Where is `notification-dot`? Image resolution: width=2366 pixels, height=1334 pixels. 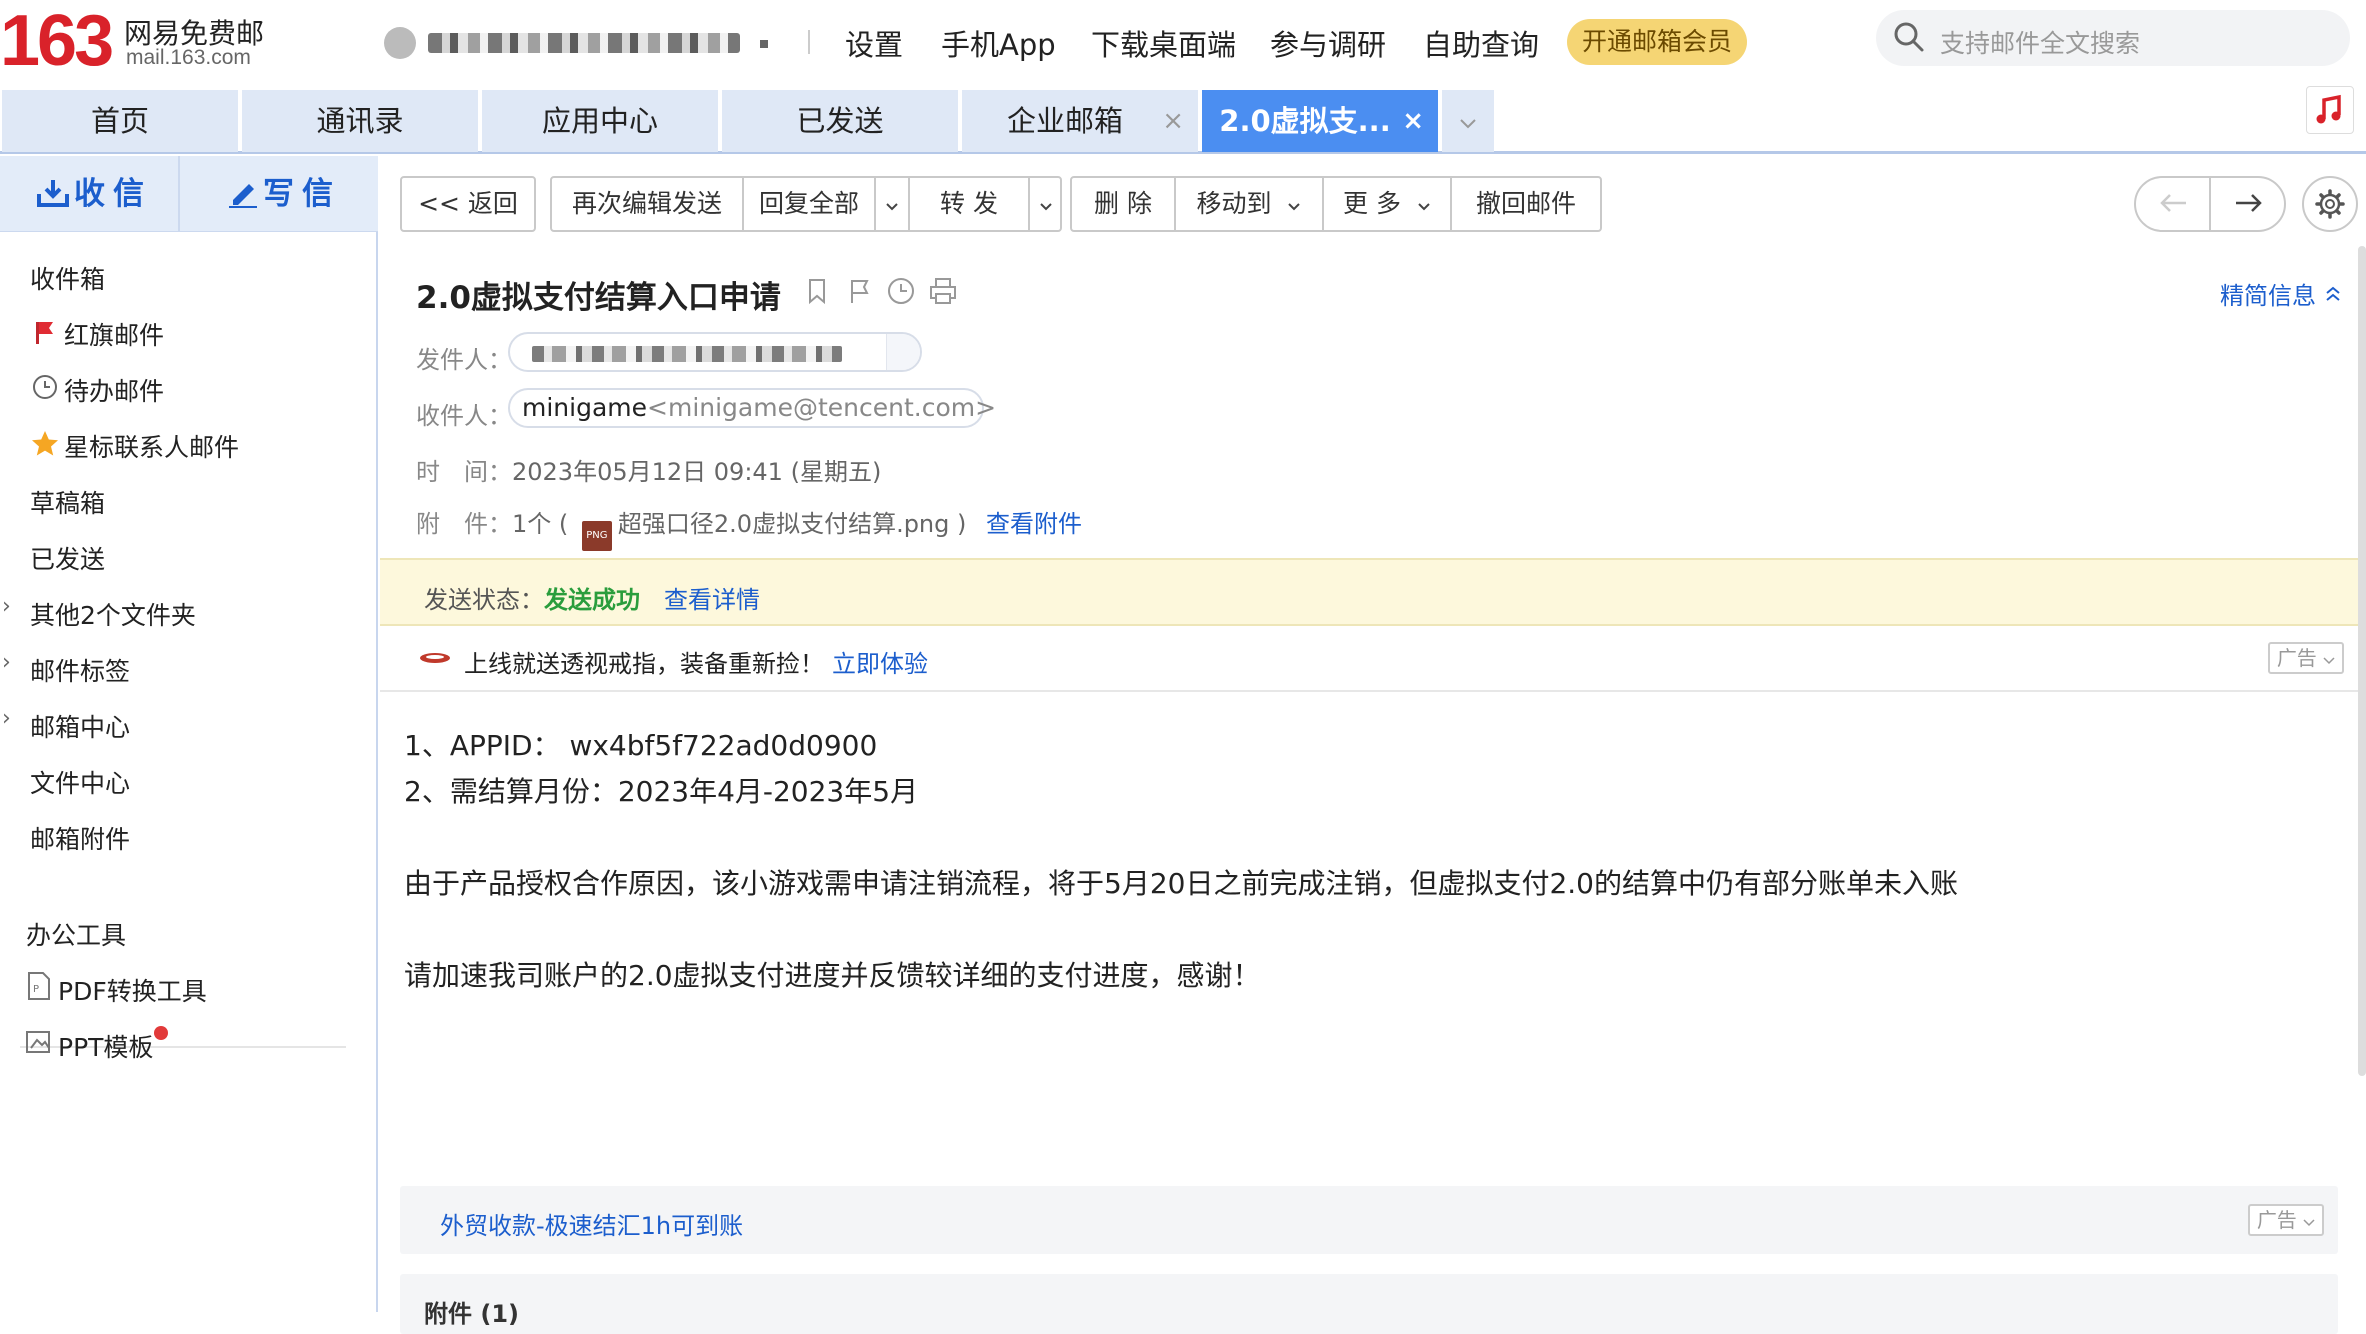 notification-dot is located at coordinates (161, 1033).